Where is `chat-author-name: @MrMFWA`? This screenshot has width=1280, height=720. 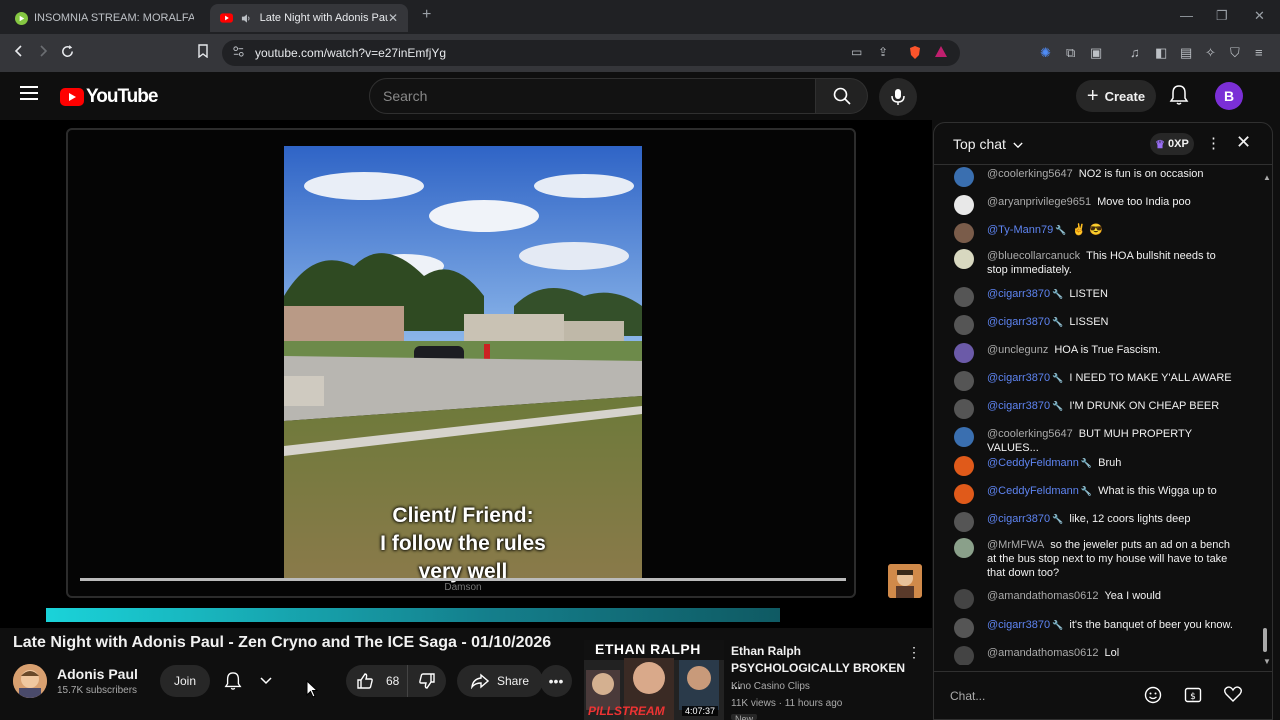
chat-author-name: @MrMFWA is located at coordinates (1015, 545).